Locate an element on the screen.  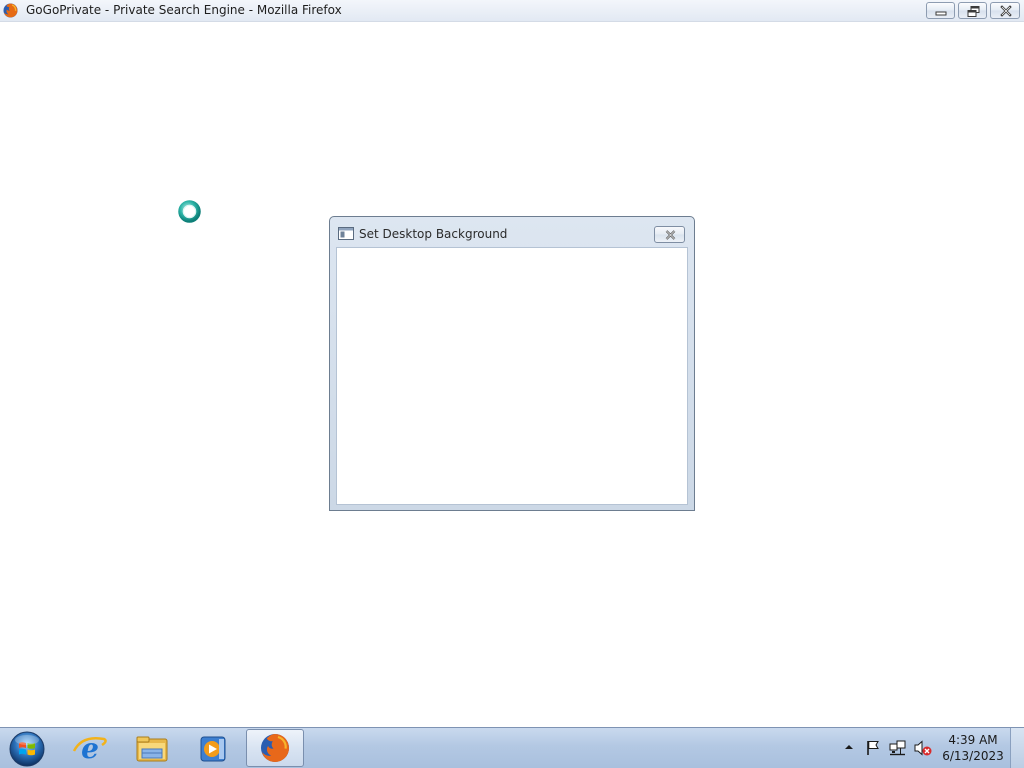
restore-icon is located at coordinates (973, 11).